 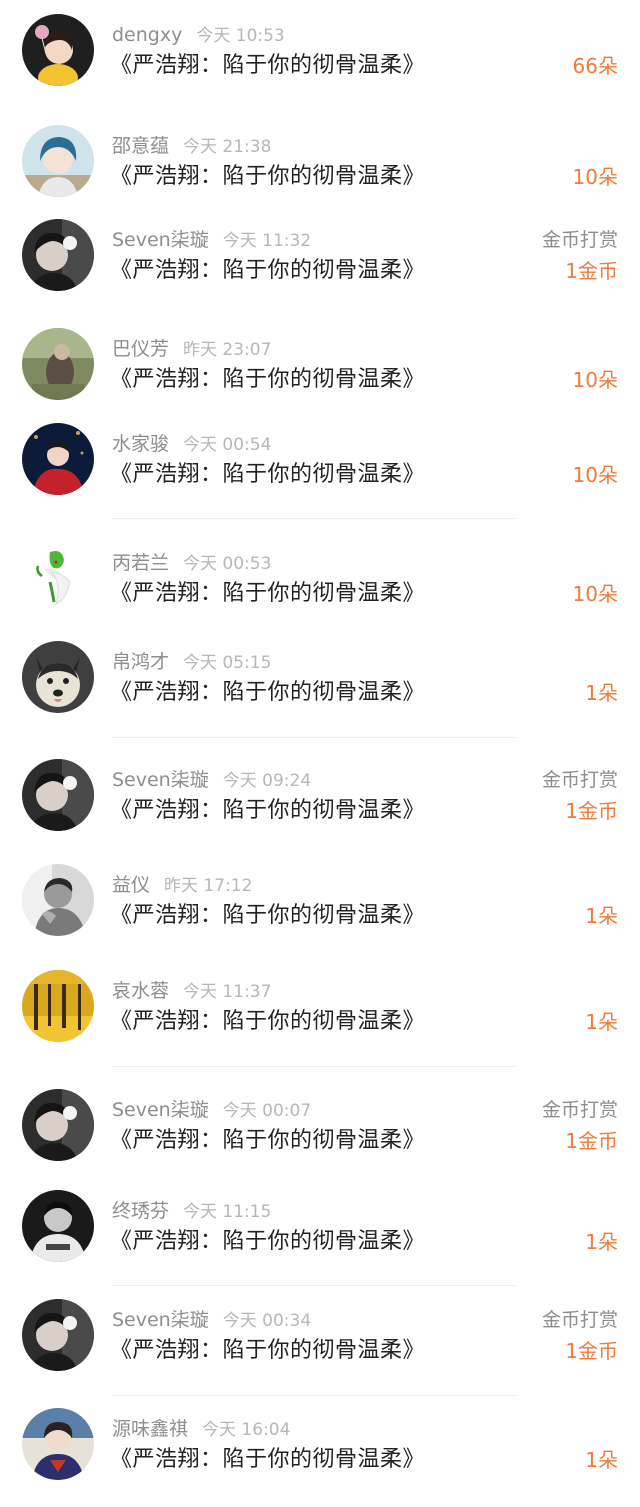 What do you see at coordinates (227, 992) in the screenshot?
I see `timestamp: 今天 11:37` at bounding box center [227, 992].